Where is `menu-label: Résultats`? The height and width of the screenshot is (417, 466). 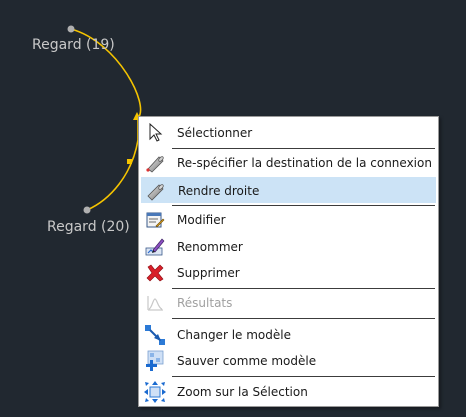 menu-label: Résultats is located at coordinates (205, 303).